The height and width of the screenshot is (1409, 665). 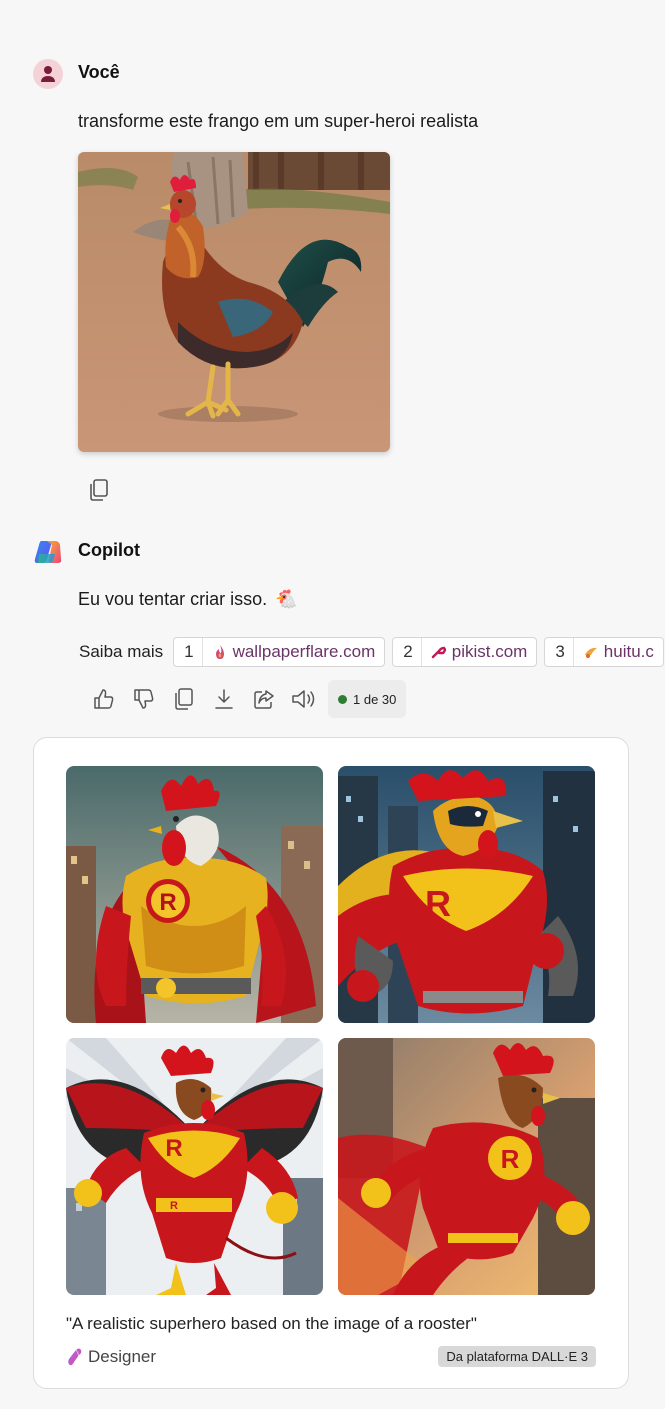 I want to click on designer-label: Designer, so click(x=122, y=1356).